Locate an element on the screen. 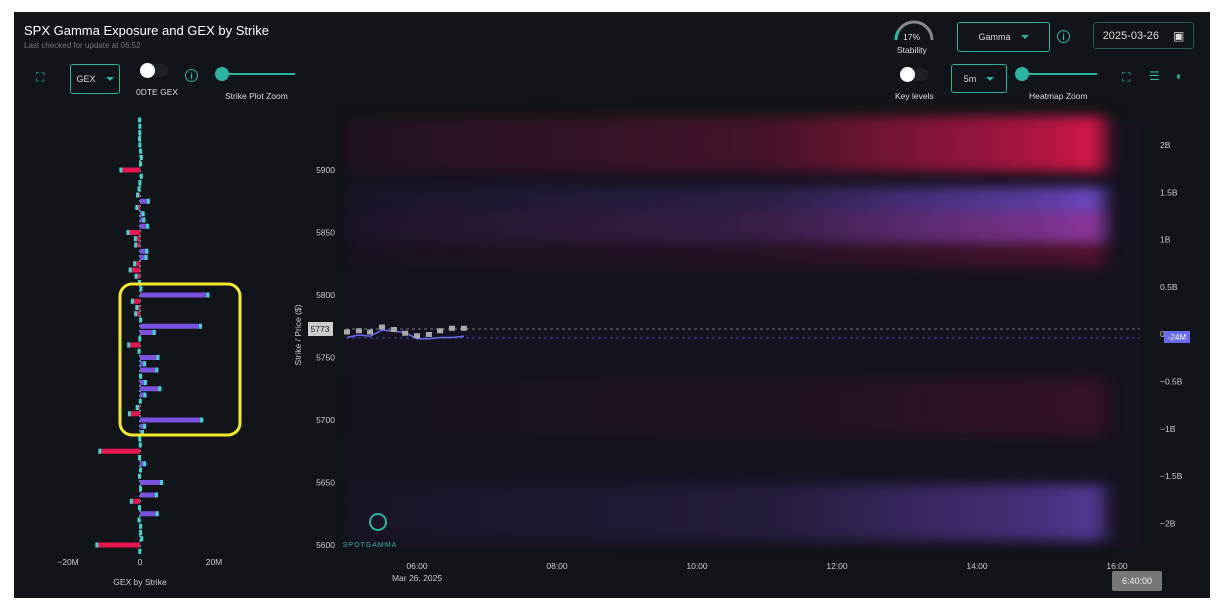 This screenshot has width=1226, height=616. right-tick: 1B is located at coordinates (1165, 240).